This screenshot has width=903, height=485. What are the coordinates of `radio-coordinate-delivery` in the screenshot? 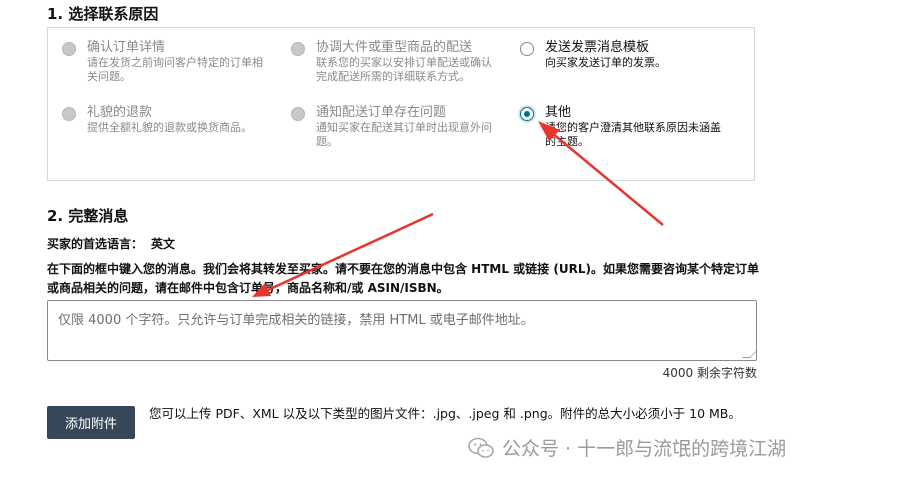 It's located at (298, 49).